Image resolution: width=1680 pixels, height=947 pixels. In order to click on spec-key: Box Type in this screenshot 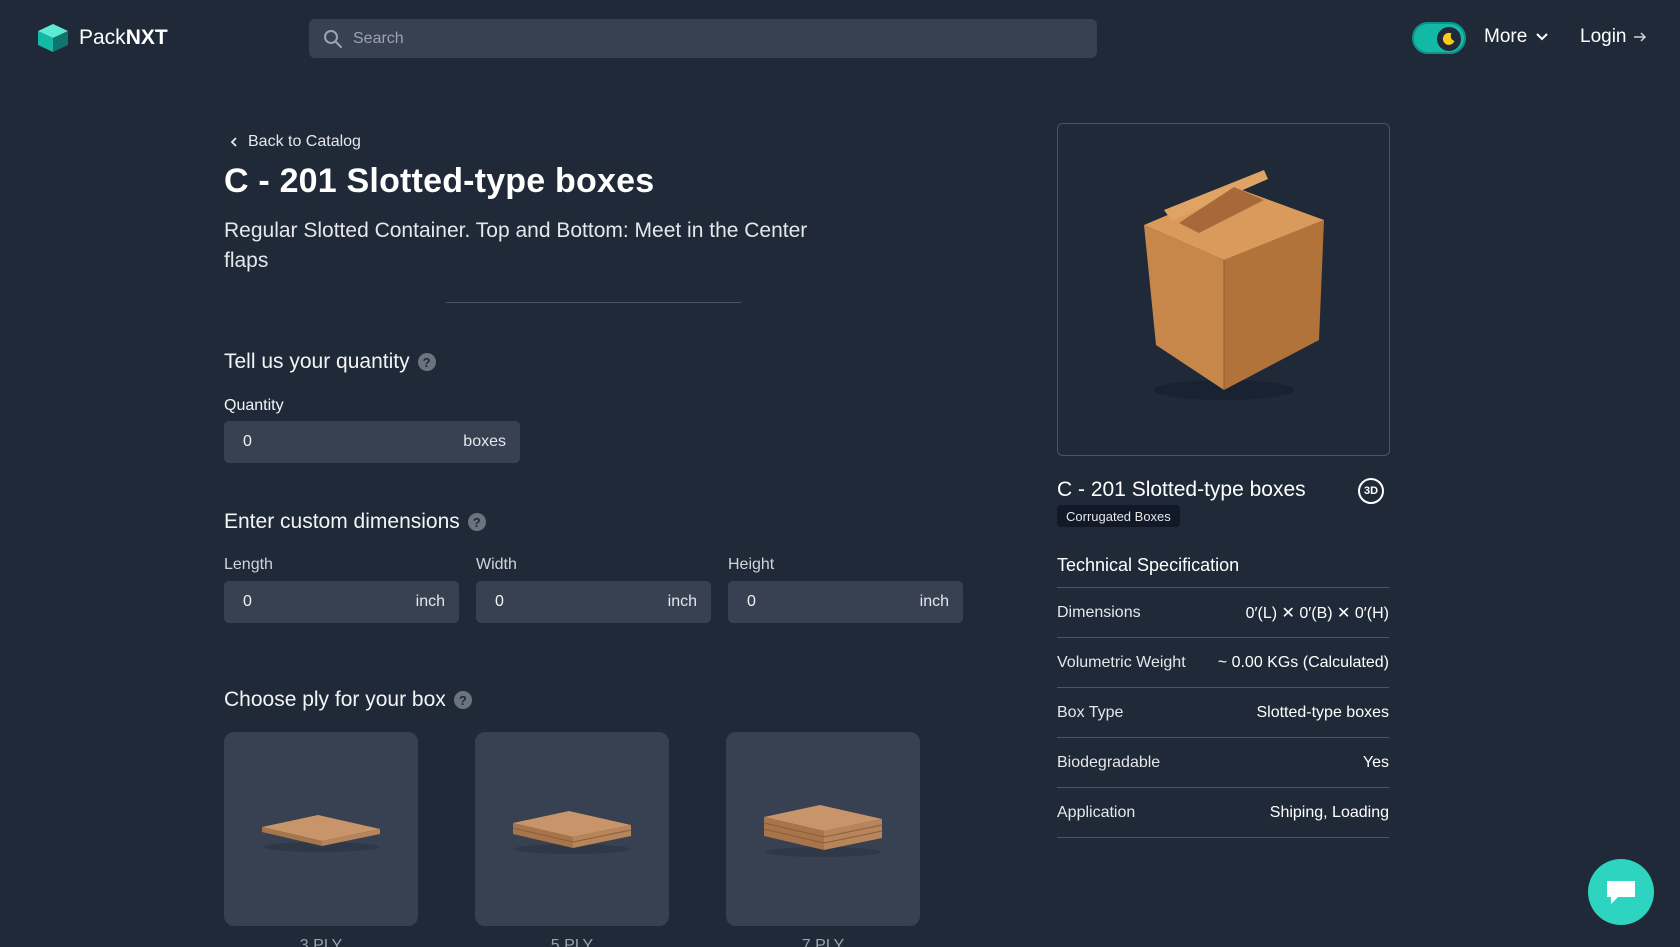, I will do `click(1090, 712)`.